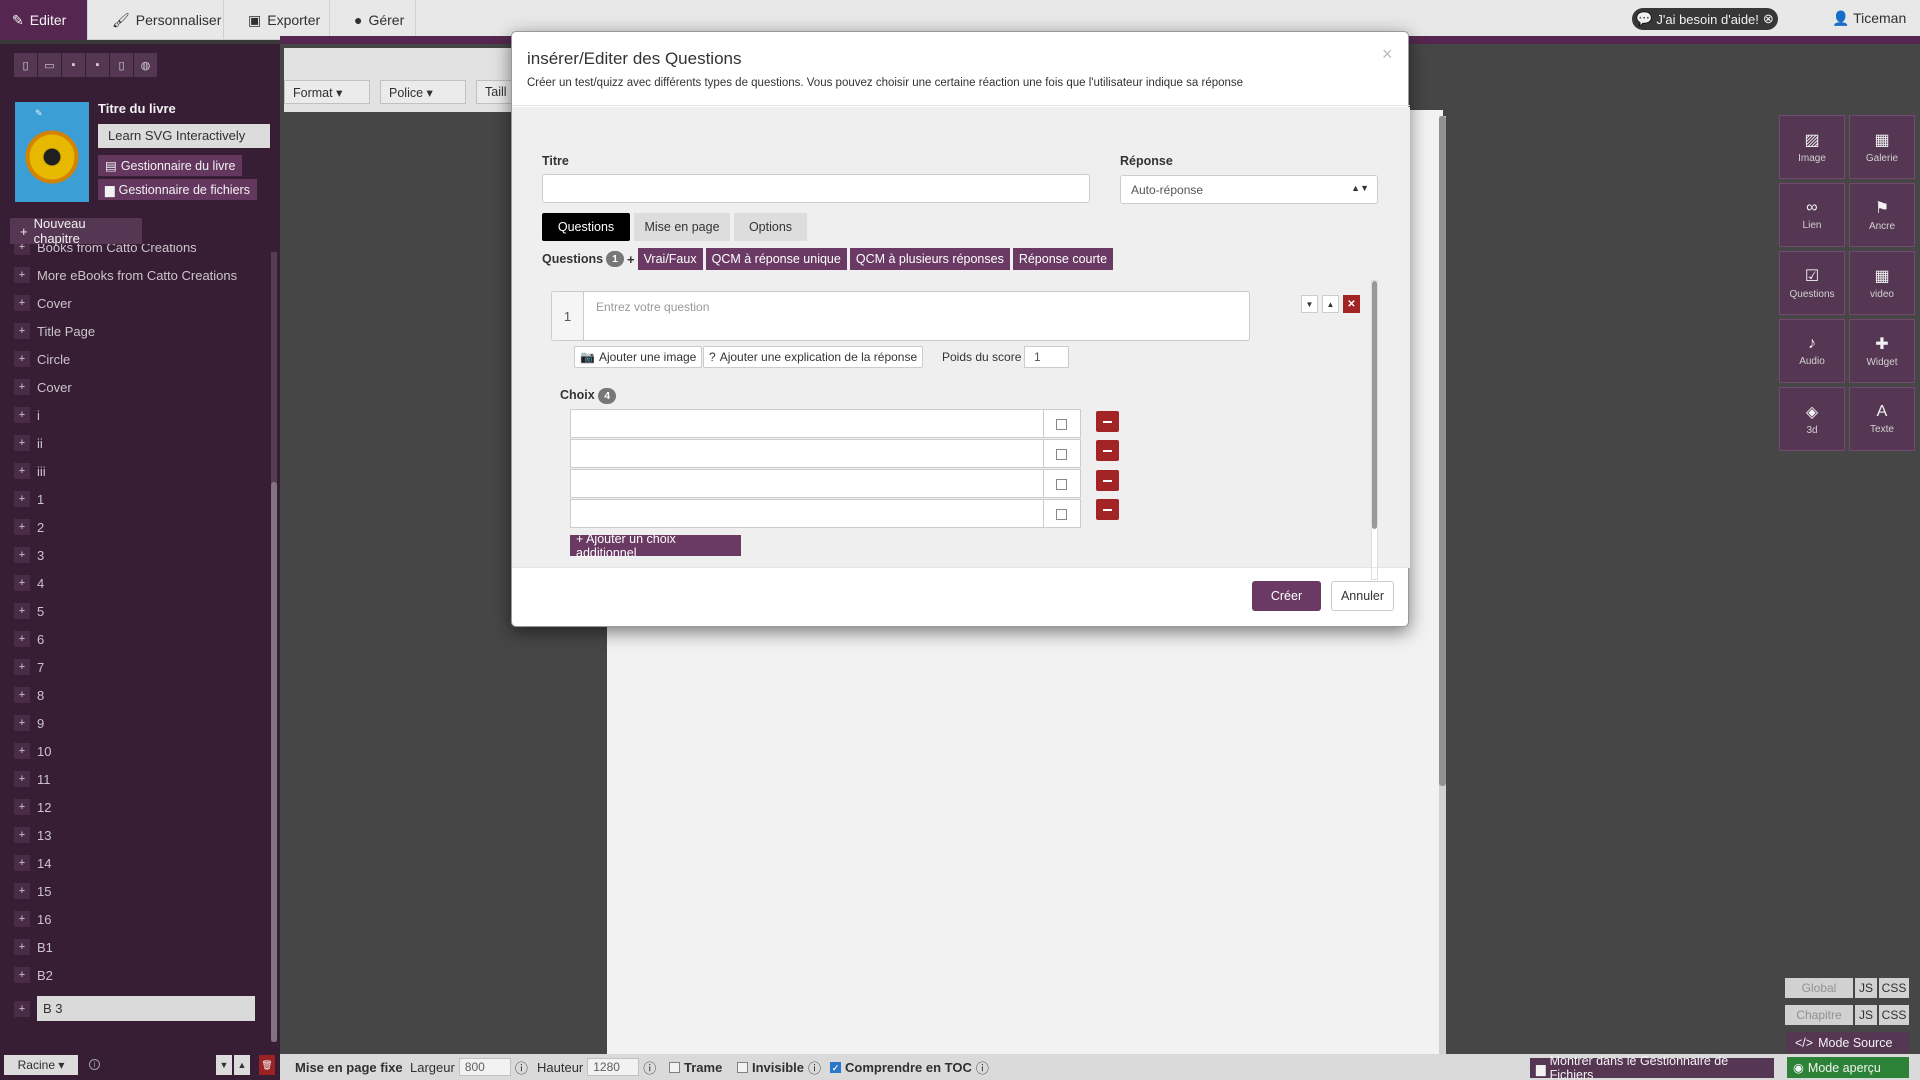 This screenshot has width=1920, height=1080. I want to click on score-weight-input: 1, so click(1046, 357).